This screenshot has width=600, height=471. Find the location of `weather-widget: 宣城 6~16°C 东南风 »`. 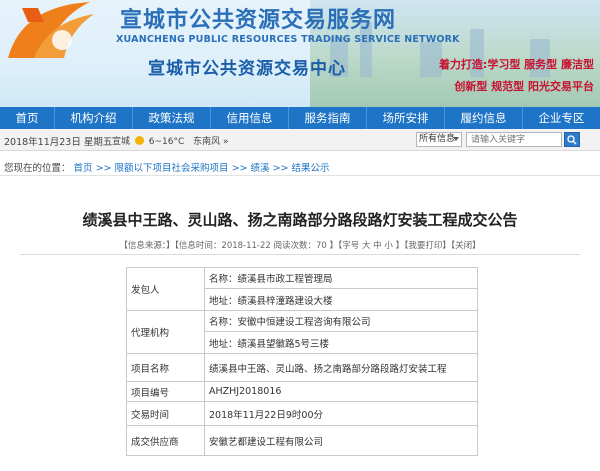

weather-widget: 宣城 6~16°C 东南风 » is located at coordinates (170, 140).